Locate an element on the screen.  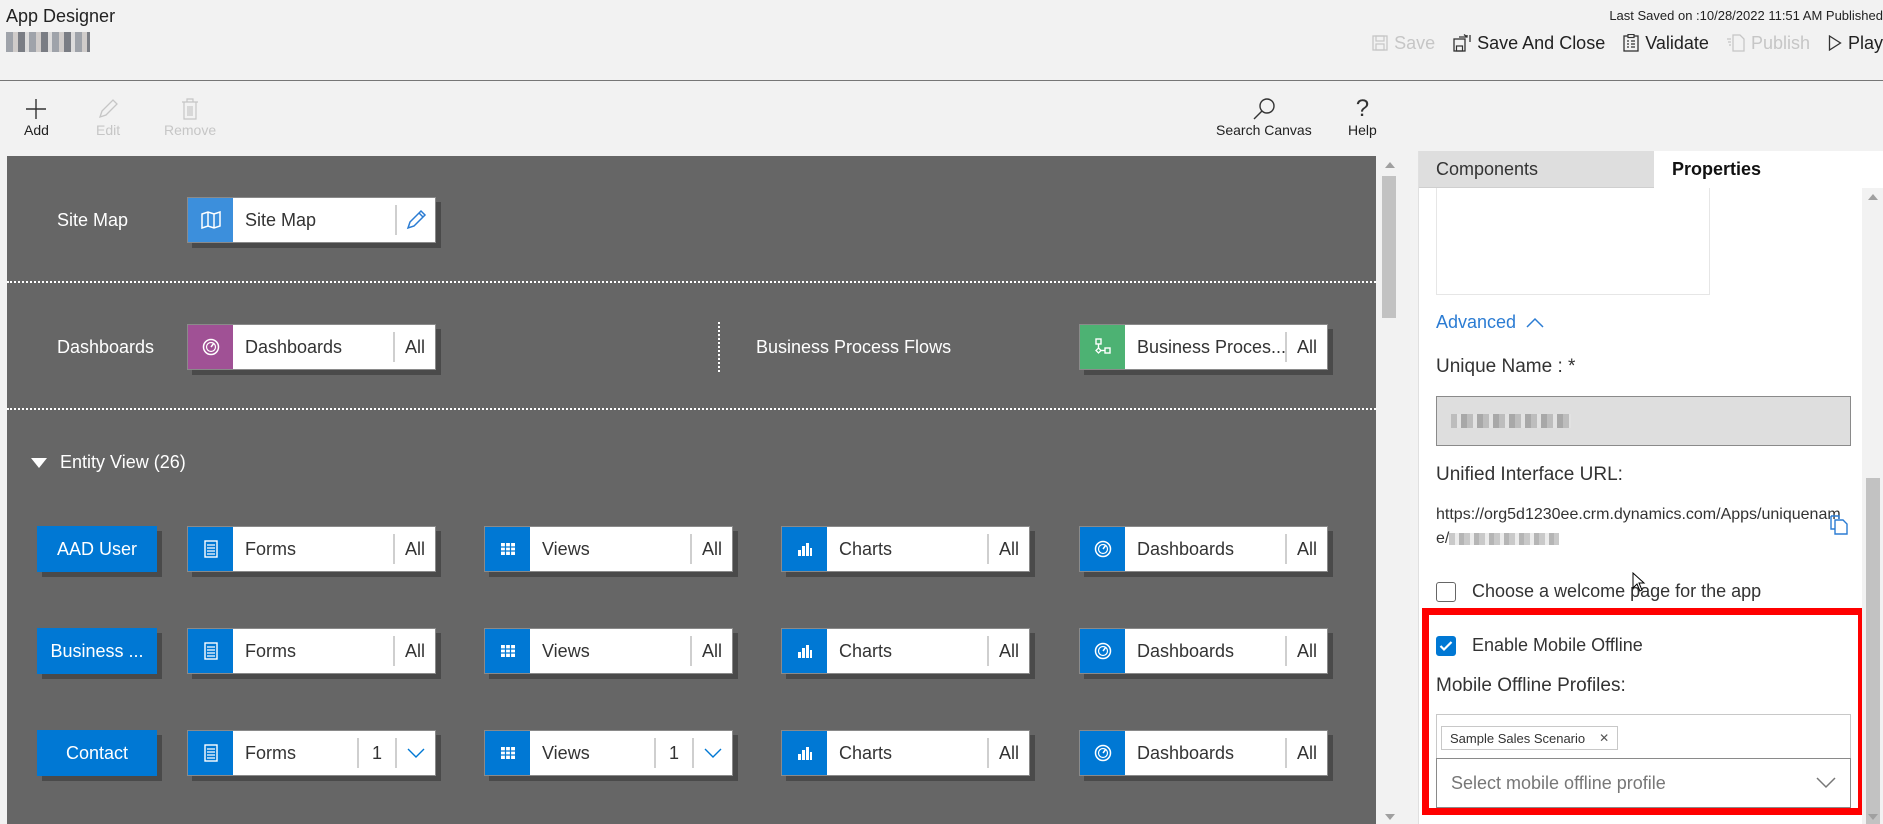
welcome-page-checkbox-row: Choose a welcome page for the app is located at coordinates (1598, 591).